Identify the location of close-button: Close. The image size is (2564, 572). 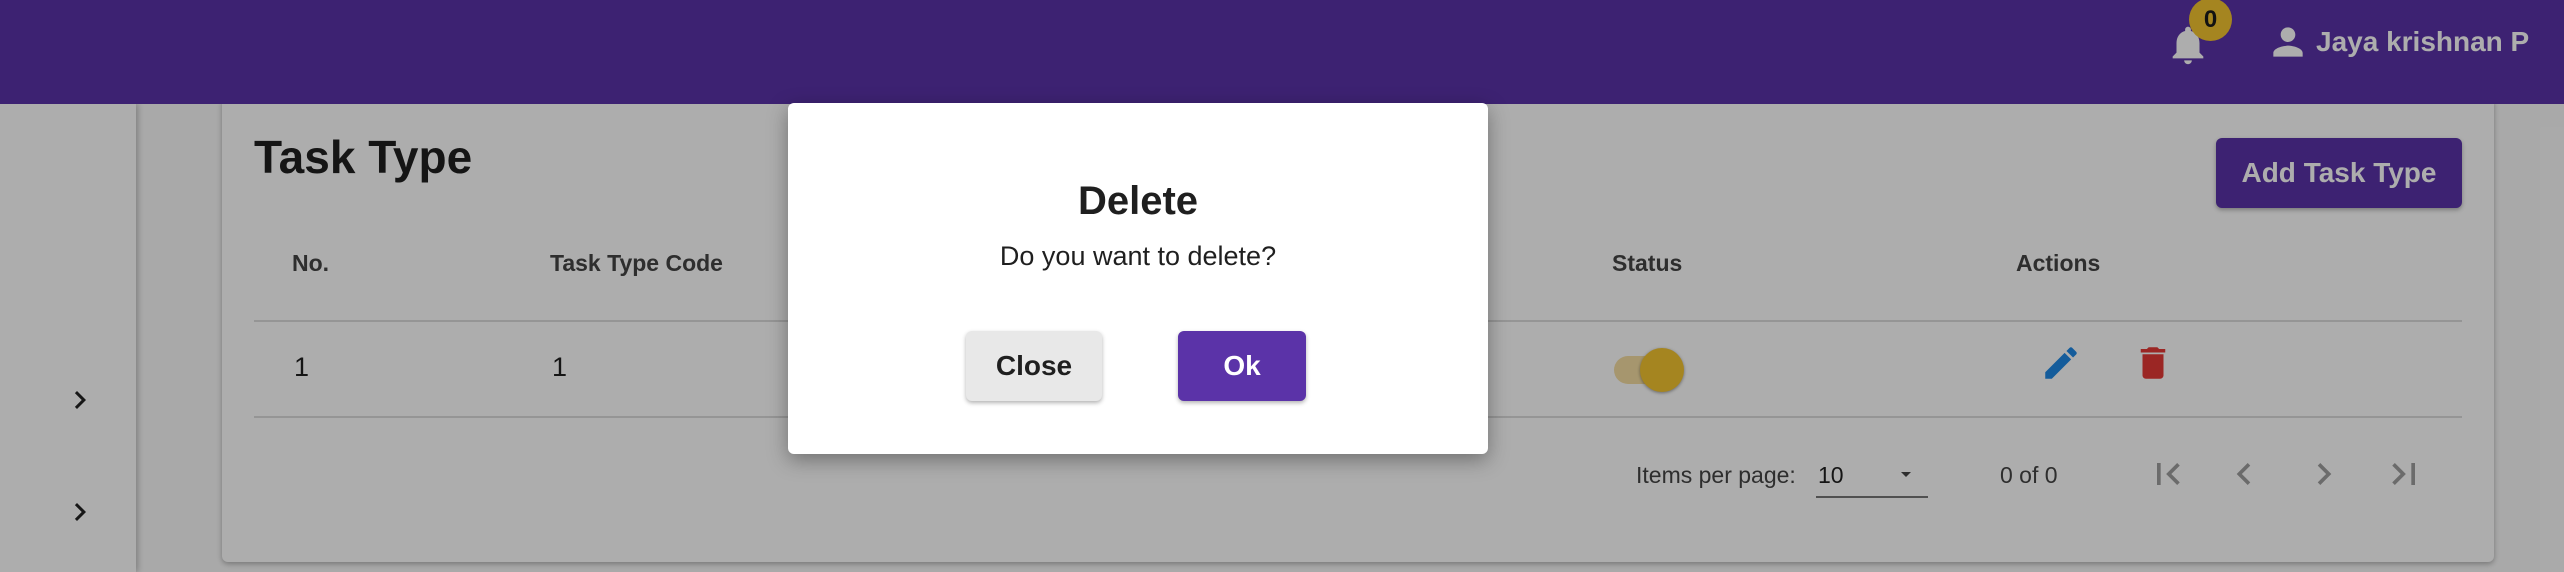
(1034, 366).